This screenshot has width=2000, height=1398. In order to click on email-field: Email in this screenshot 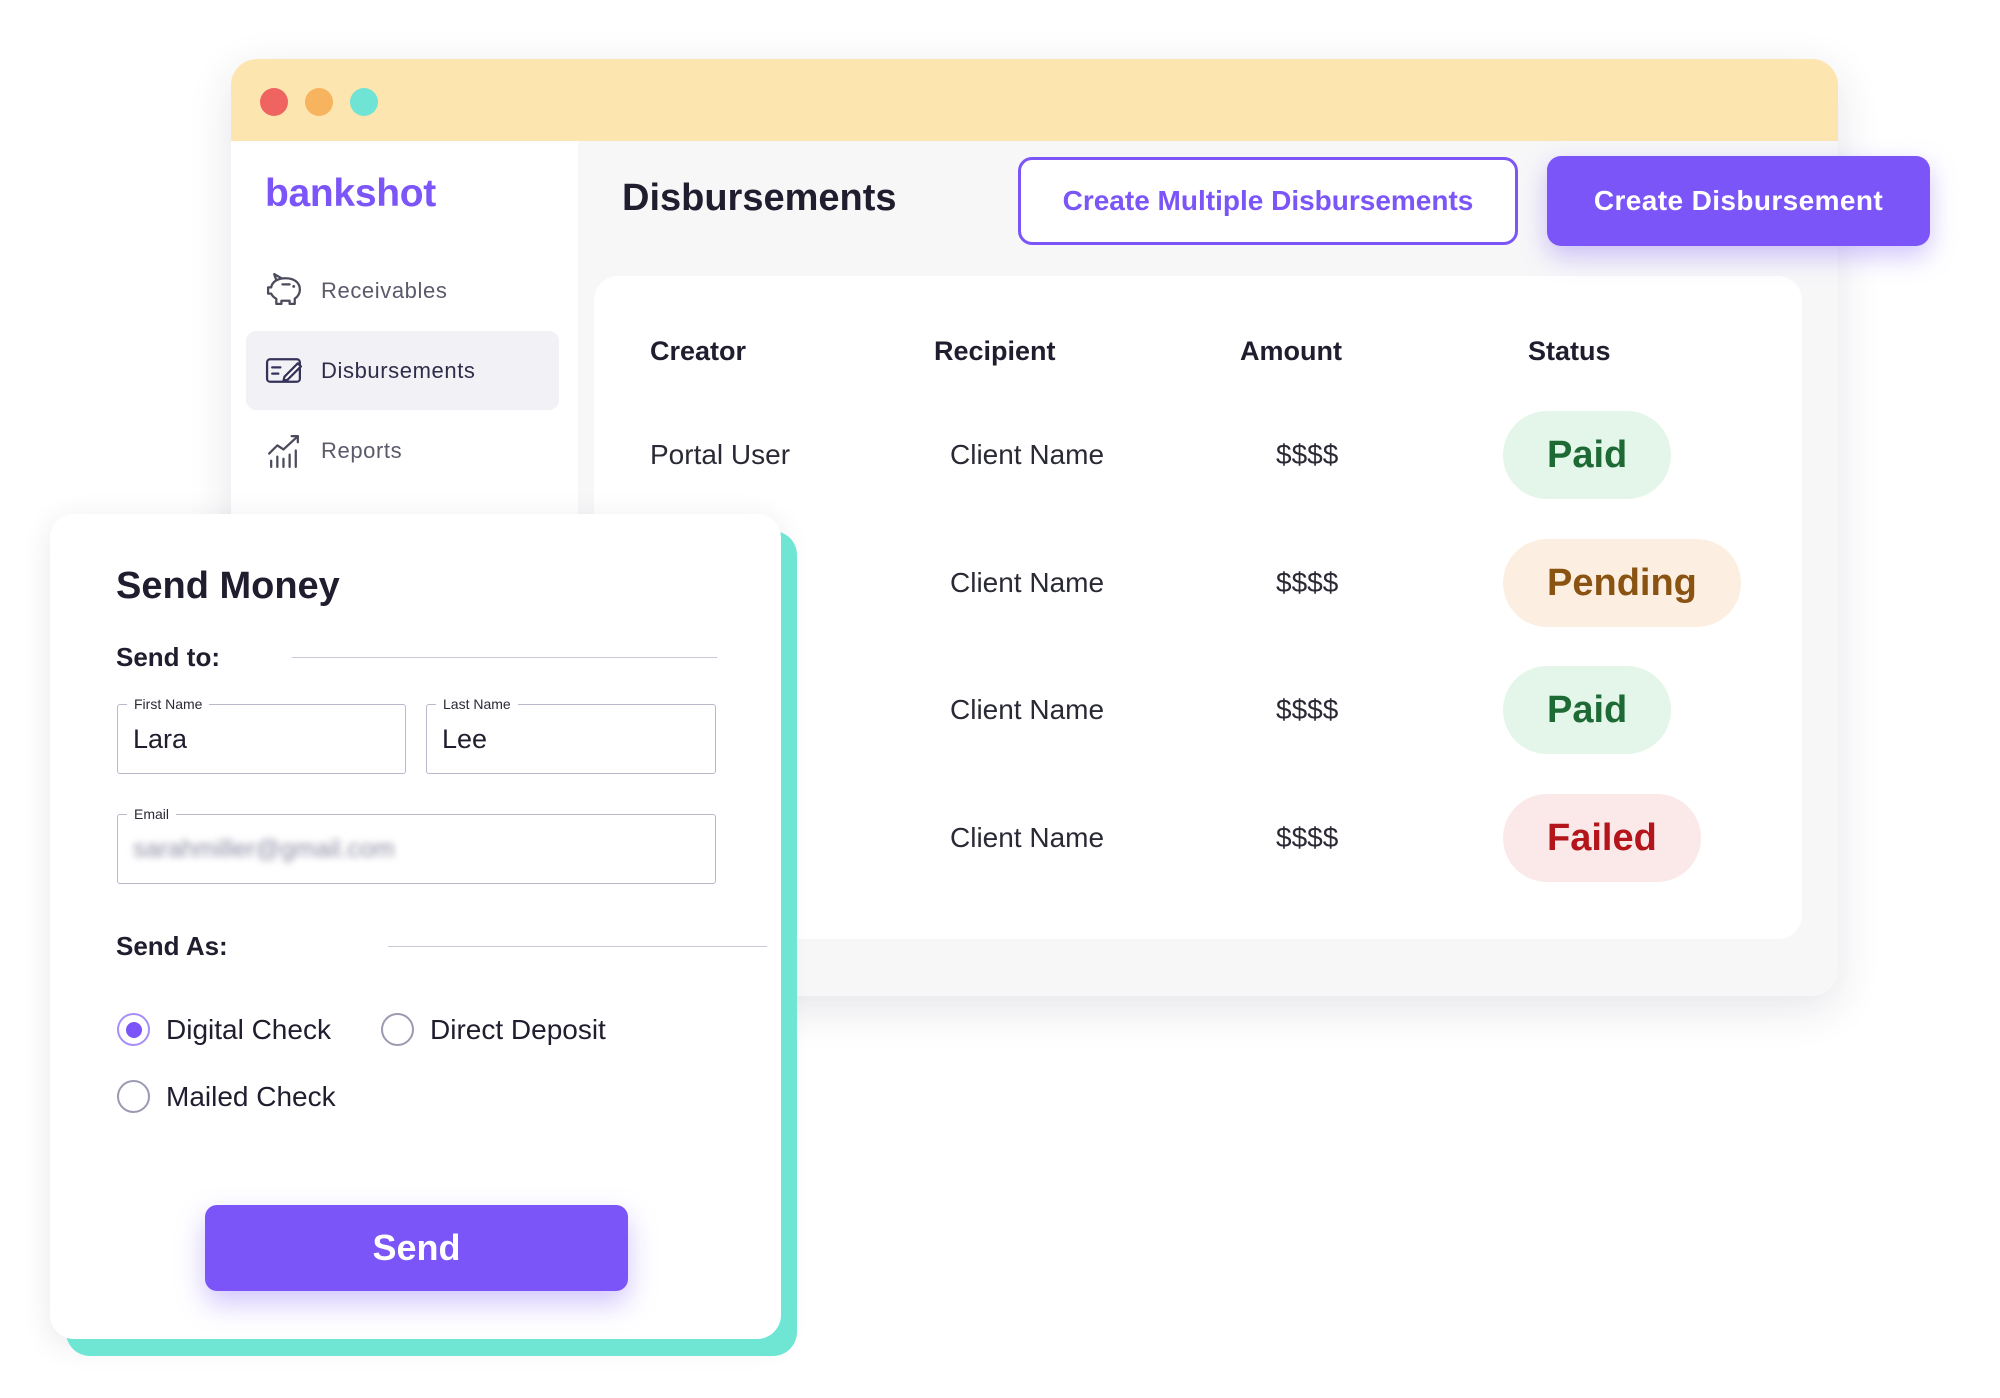, I will do `click(416, 844)`.